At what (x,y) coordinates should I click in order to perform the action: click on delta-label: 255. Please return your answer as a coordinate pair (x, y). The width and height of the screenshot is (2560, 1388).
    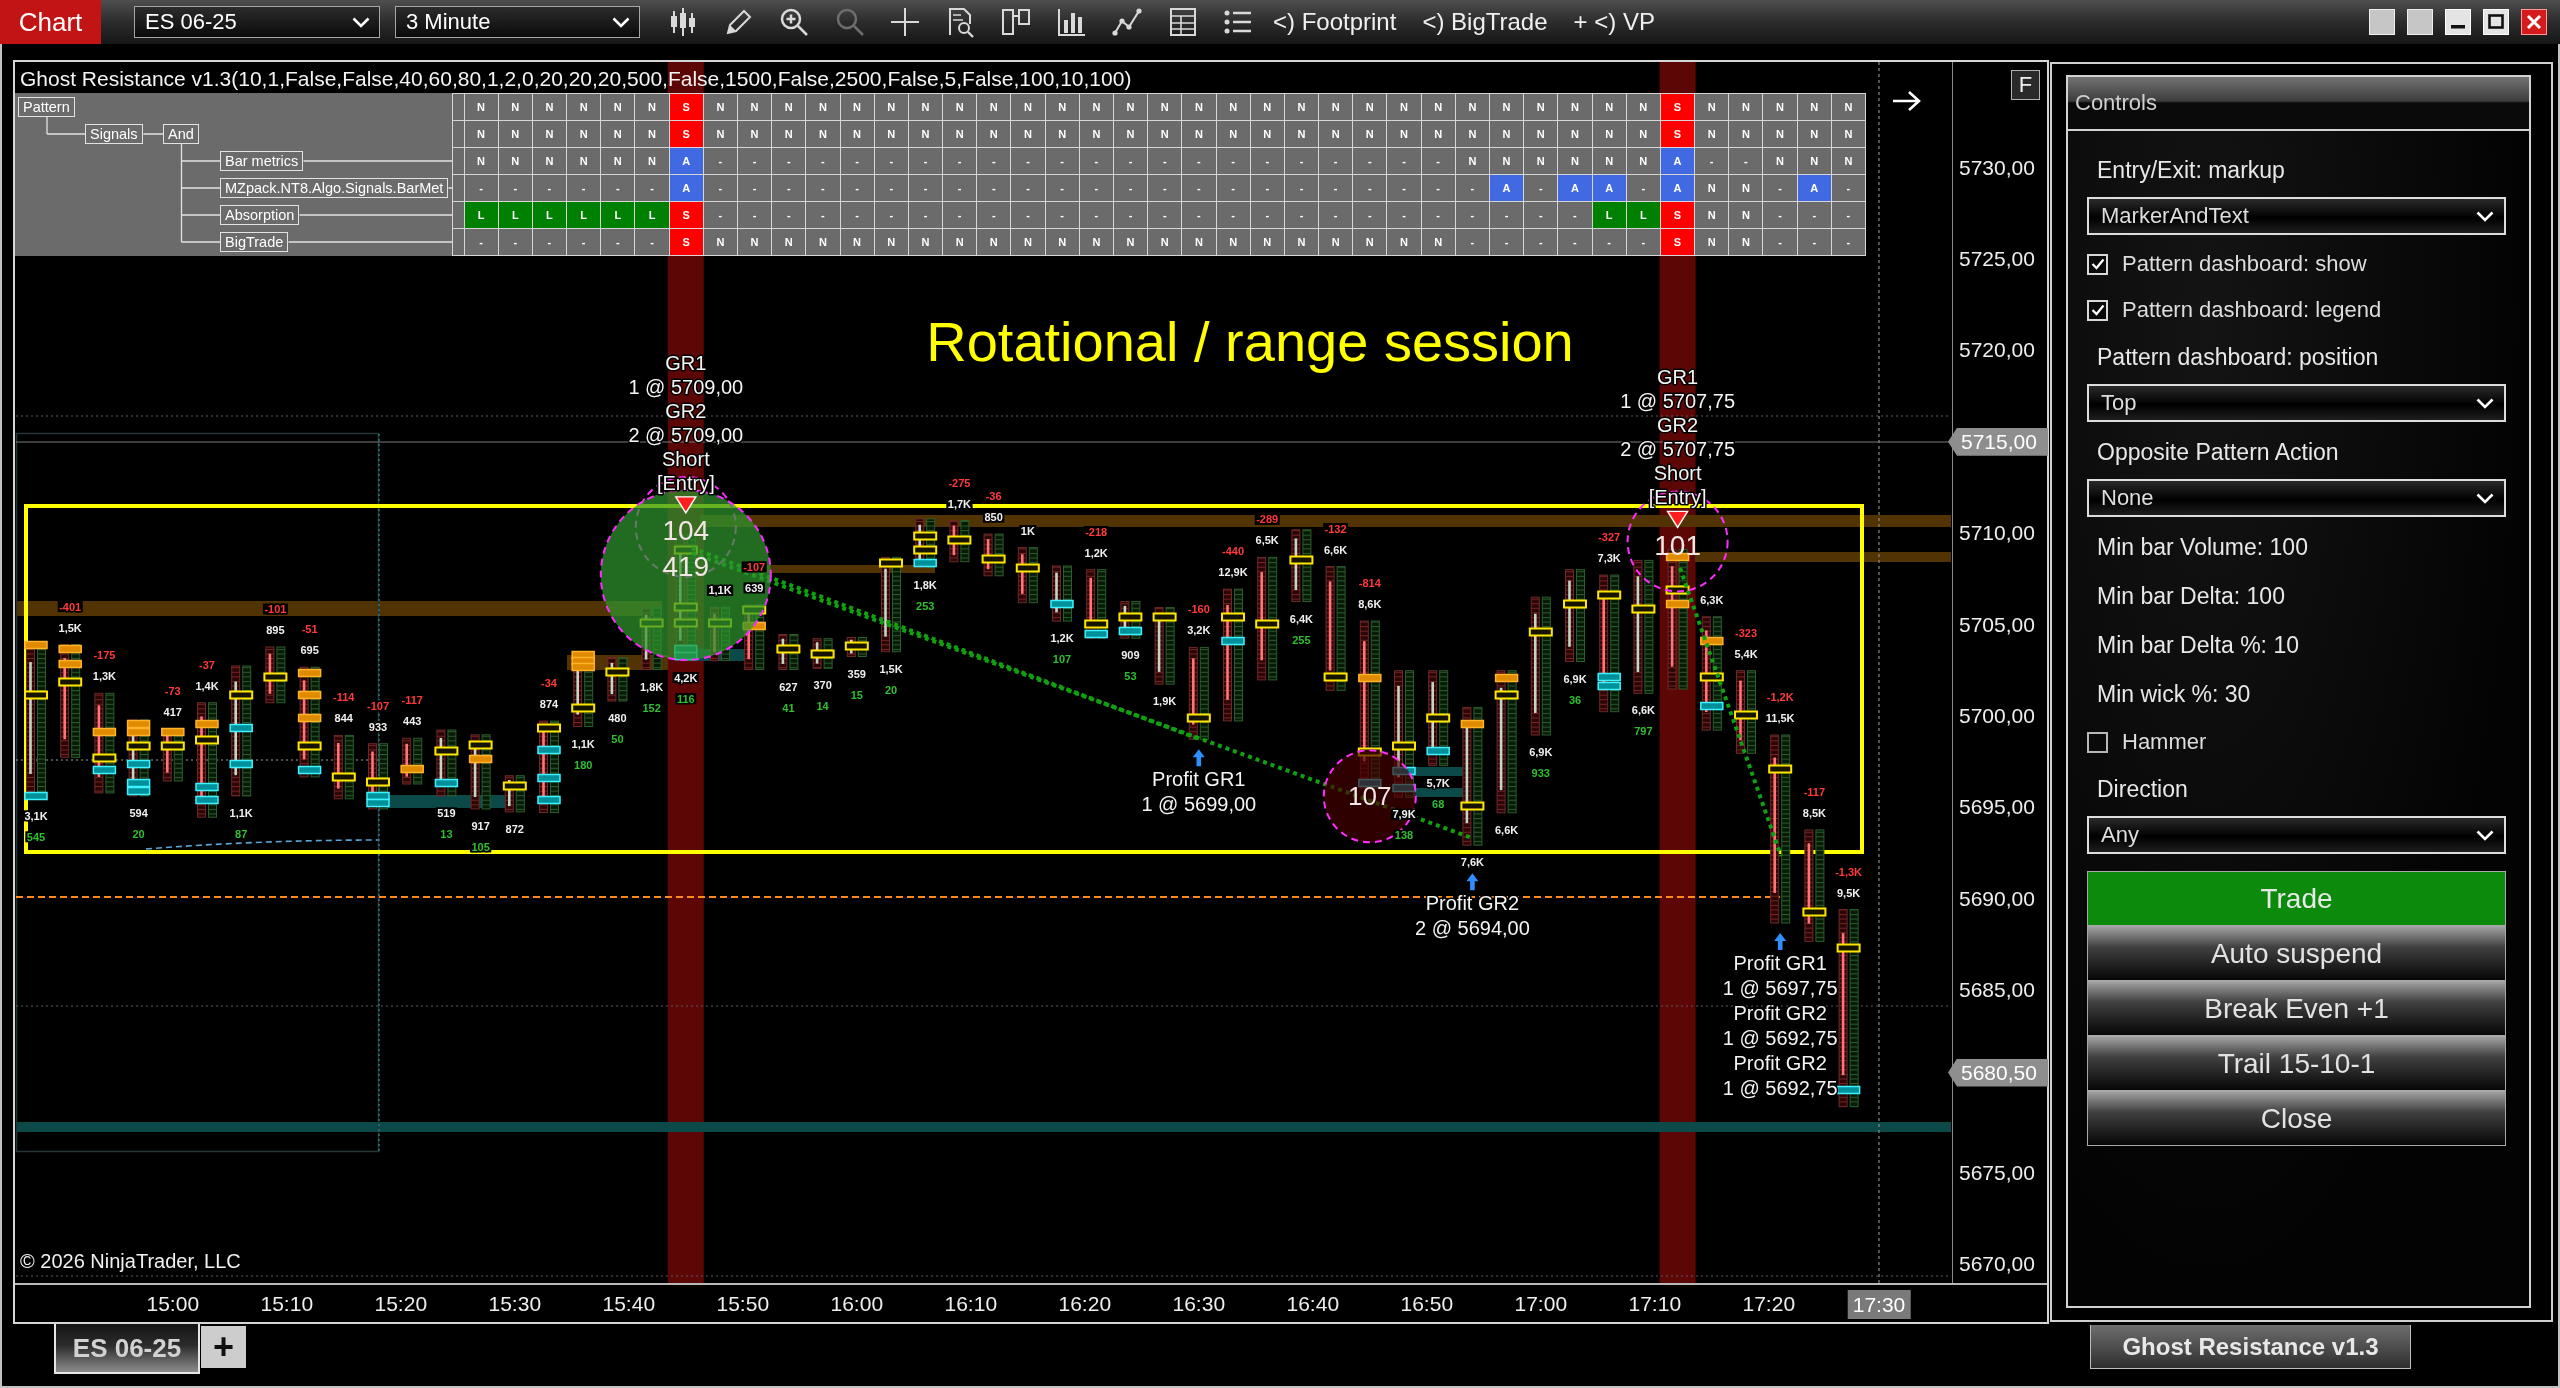
    Looking at the image, I should click on (1301, 639).